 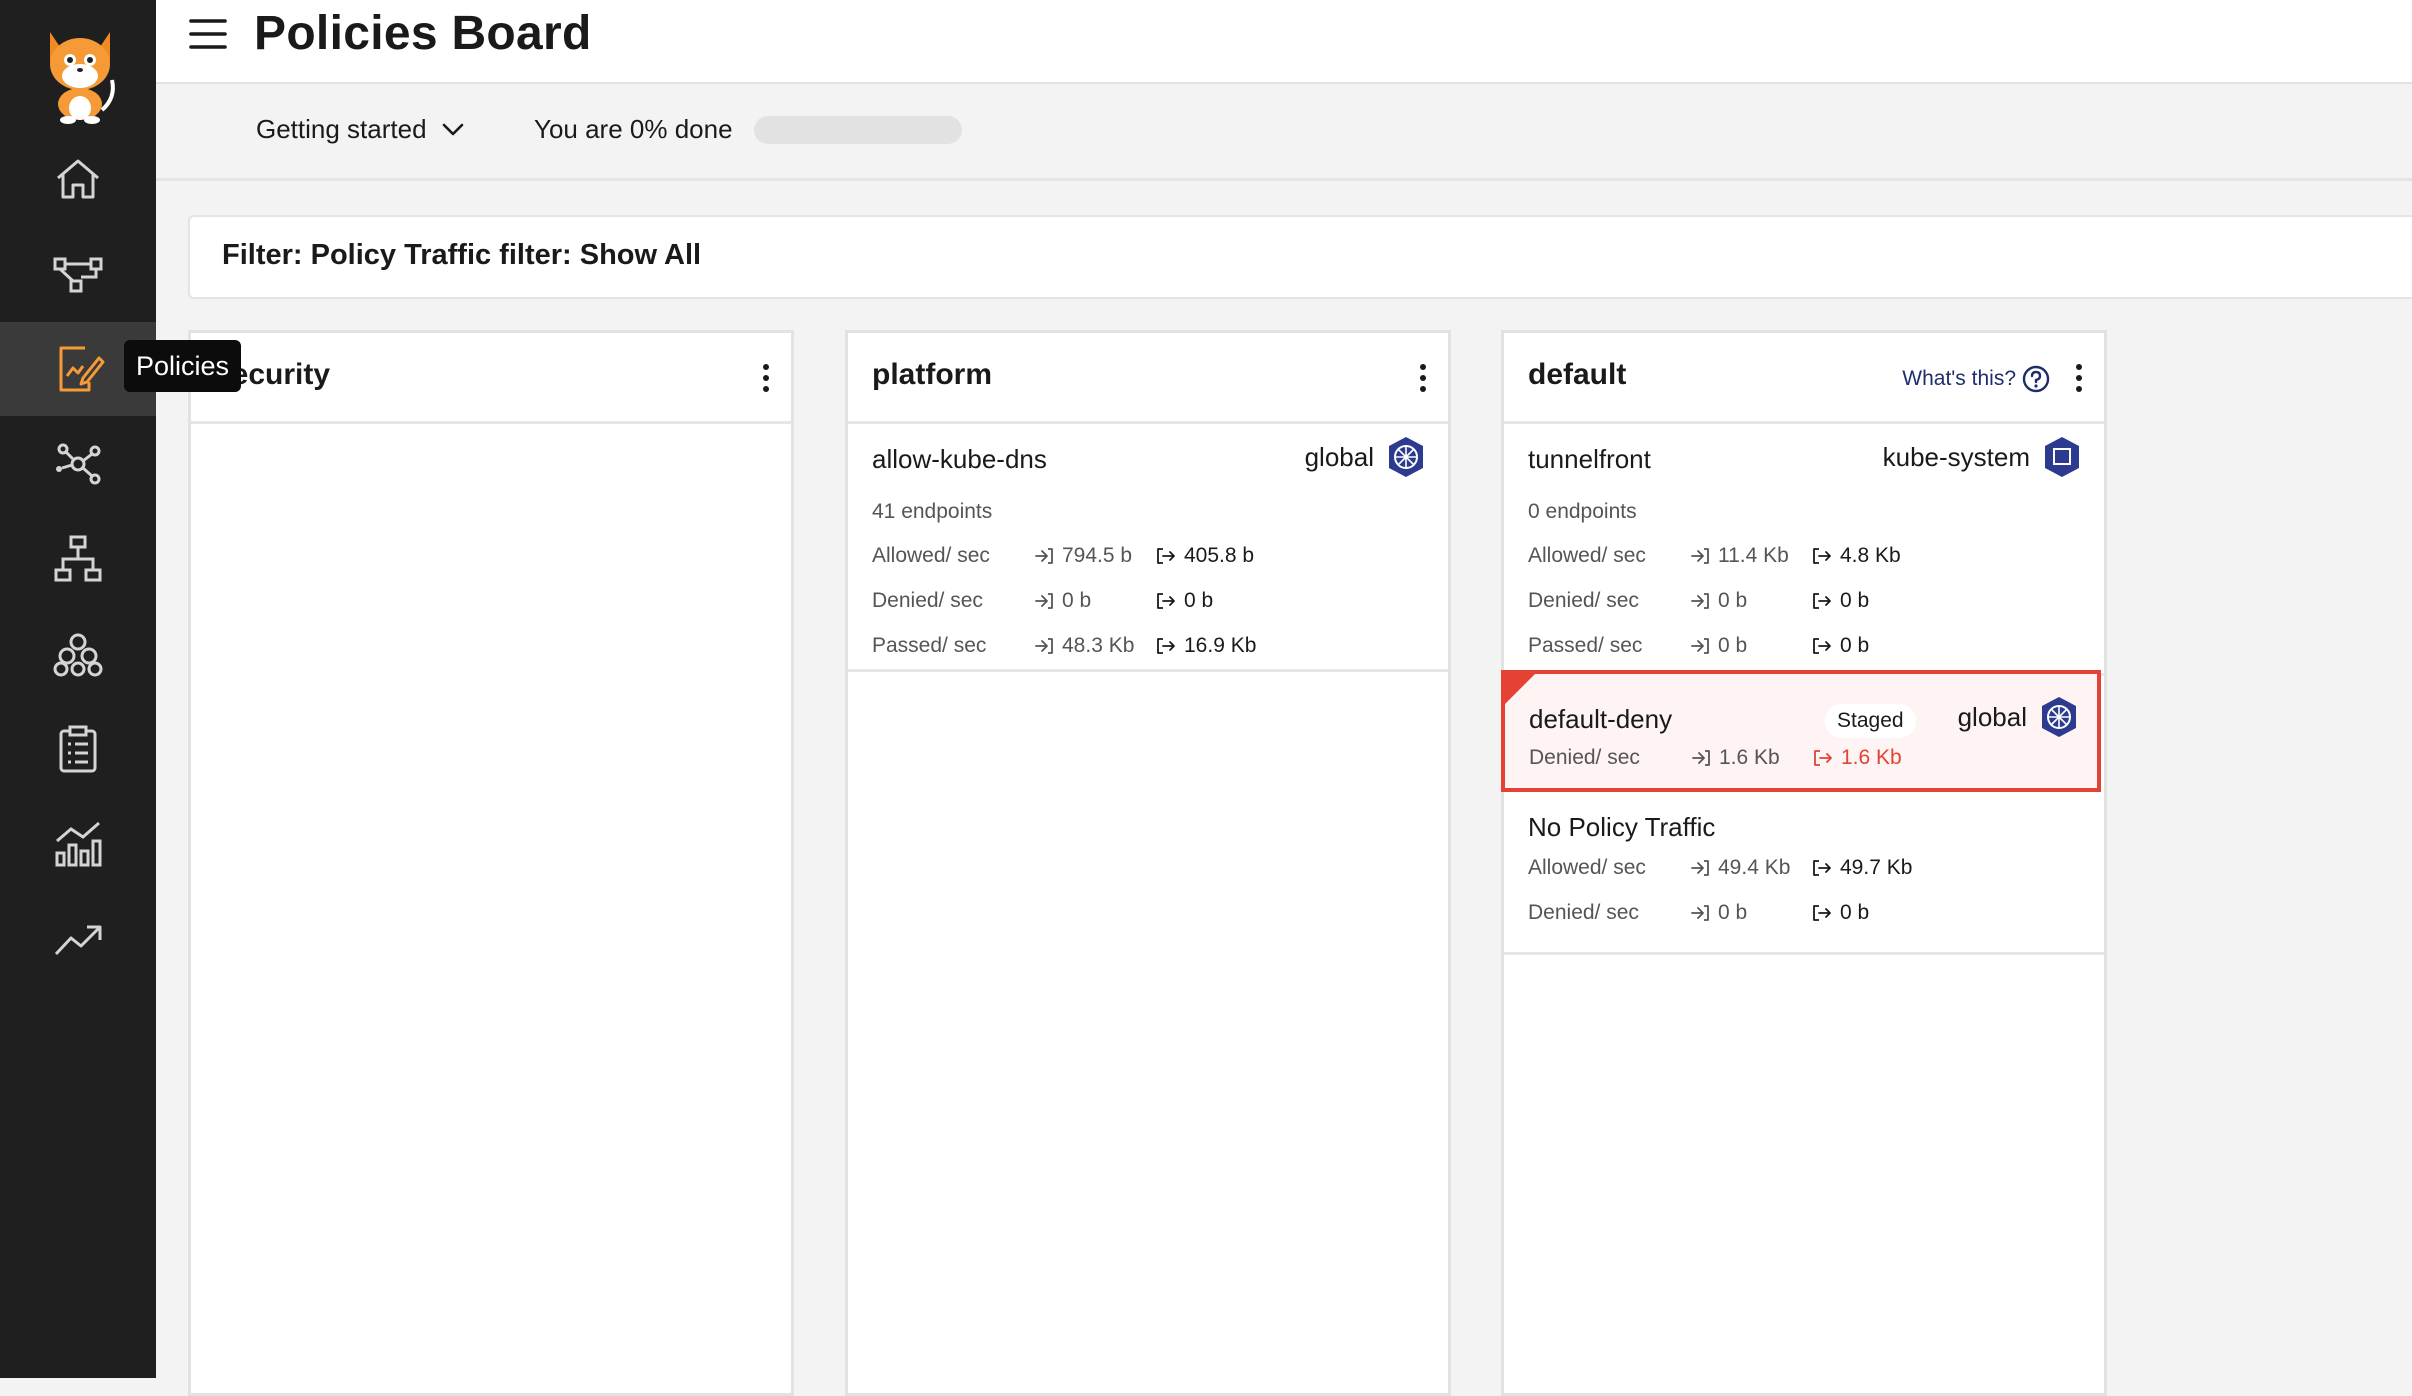 I want to click on nav-clusters, so click(x=78, y=654).